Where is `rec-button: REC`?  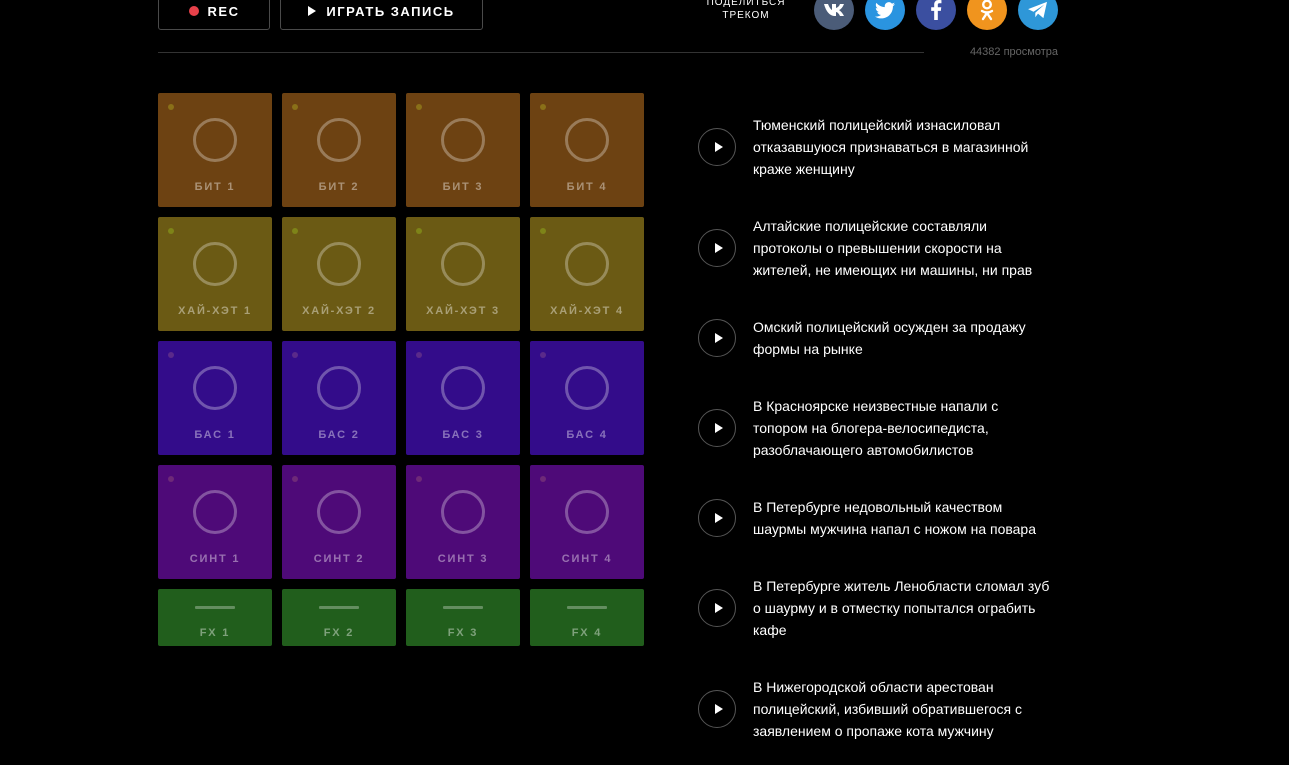 rec-button: REC is located at coordinates (214, 15).